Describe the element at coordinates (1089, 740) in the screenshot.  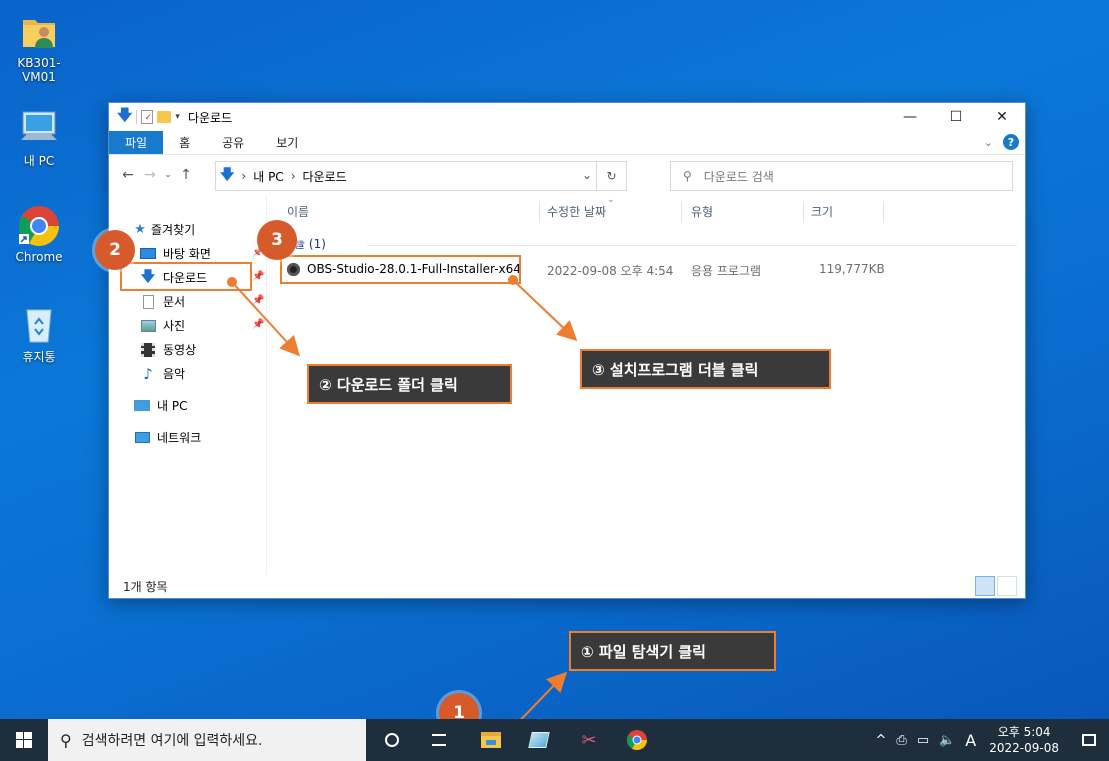
I see `notification-center-button` at that location.